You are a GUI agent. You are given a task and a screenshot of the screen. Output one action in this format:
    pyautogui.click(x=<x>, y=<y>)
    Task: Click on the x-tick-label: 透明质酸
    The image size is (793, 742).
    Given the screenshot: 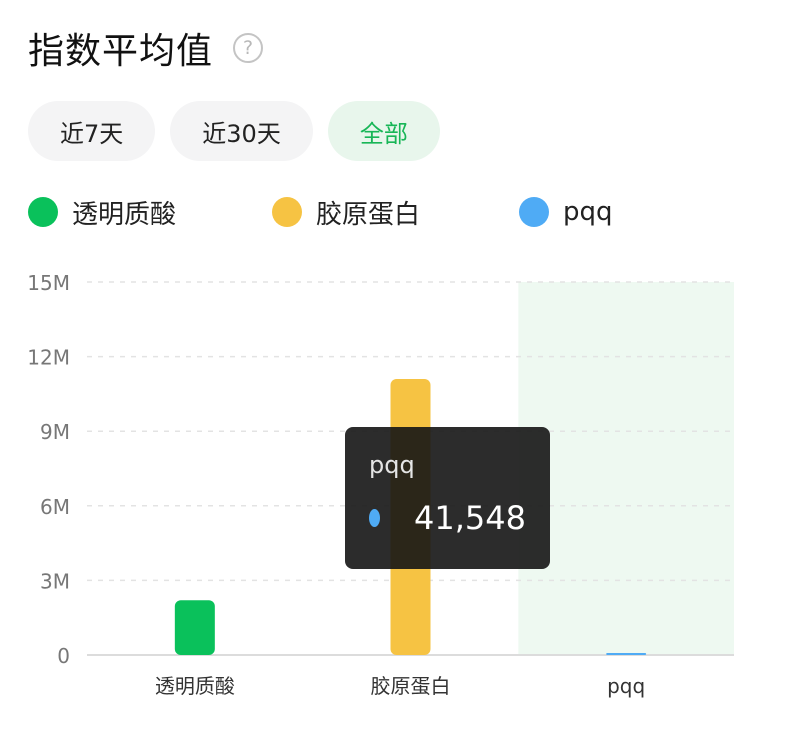 What is the action you would take?
    pyautogui.click(x=195, y=686)
    